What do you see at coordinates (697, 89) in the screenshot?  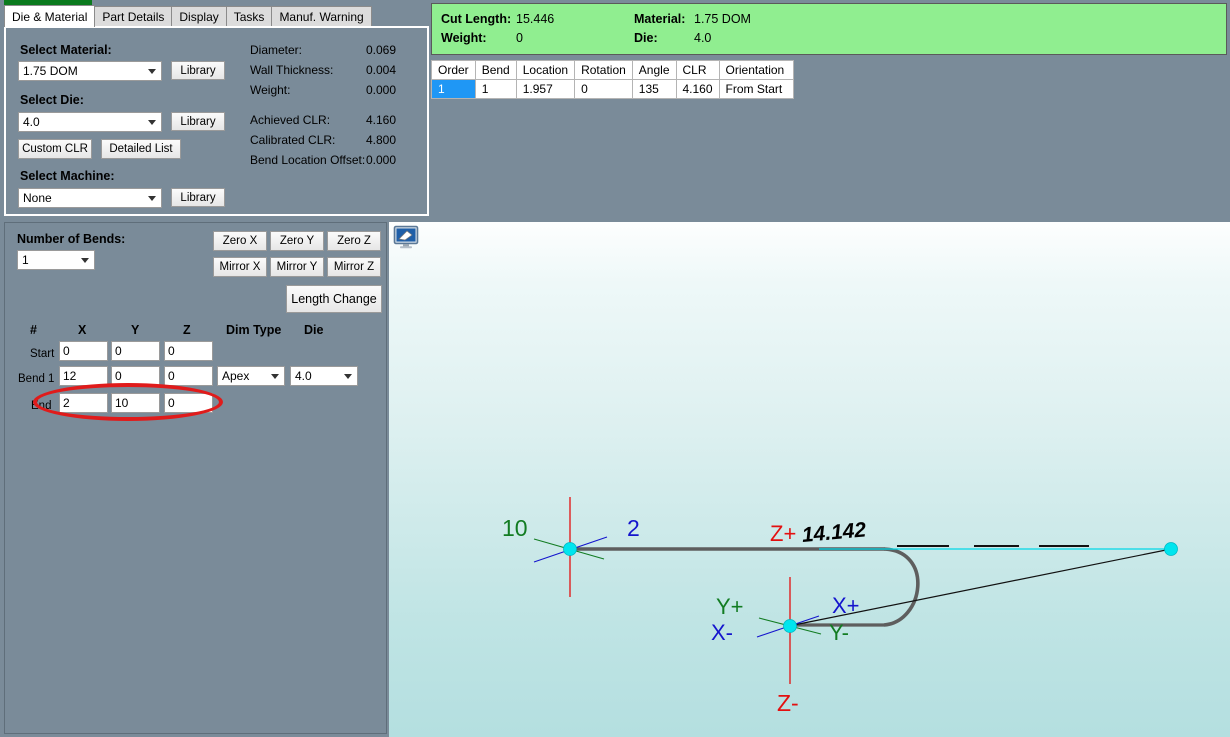 I see `cell-clr: 4.160` at bounding box center [697, 89].